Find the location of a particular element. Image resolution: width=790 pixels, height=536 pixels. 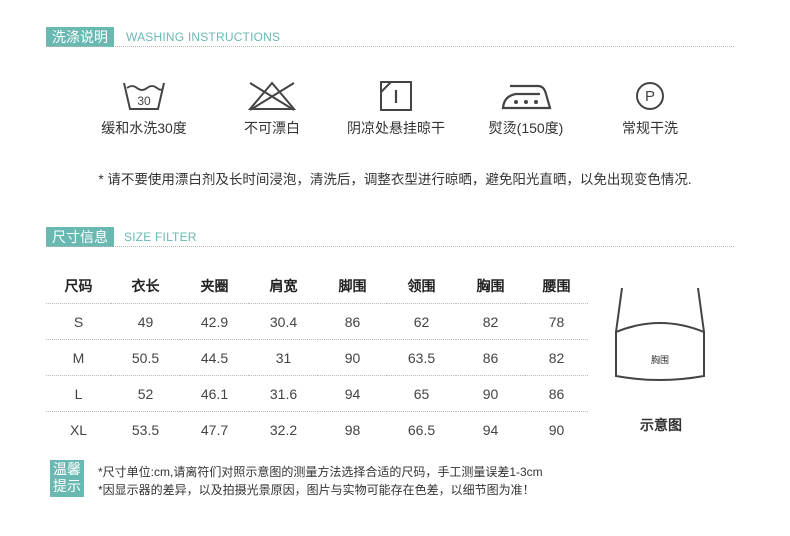

table-cell: S is located at coordinates (78, 321).